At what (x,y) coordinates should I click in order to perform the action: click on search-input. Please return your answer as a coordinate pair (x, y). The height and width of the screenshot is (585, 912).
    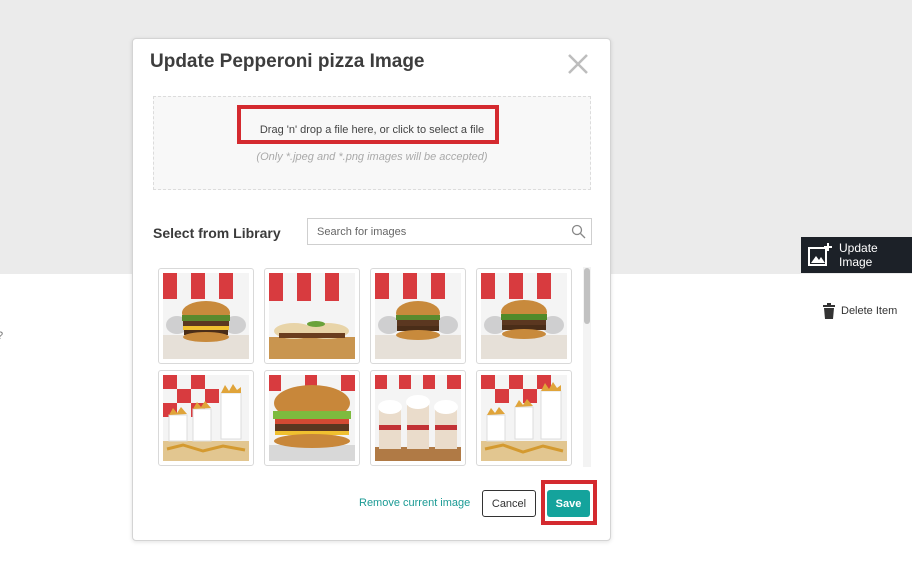
    Looking at the image, I should click on (437, 231).